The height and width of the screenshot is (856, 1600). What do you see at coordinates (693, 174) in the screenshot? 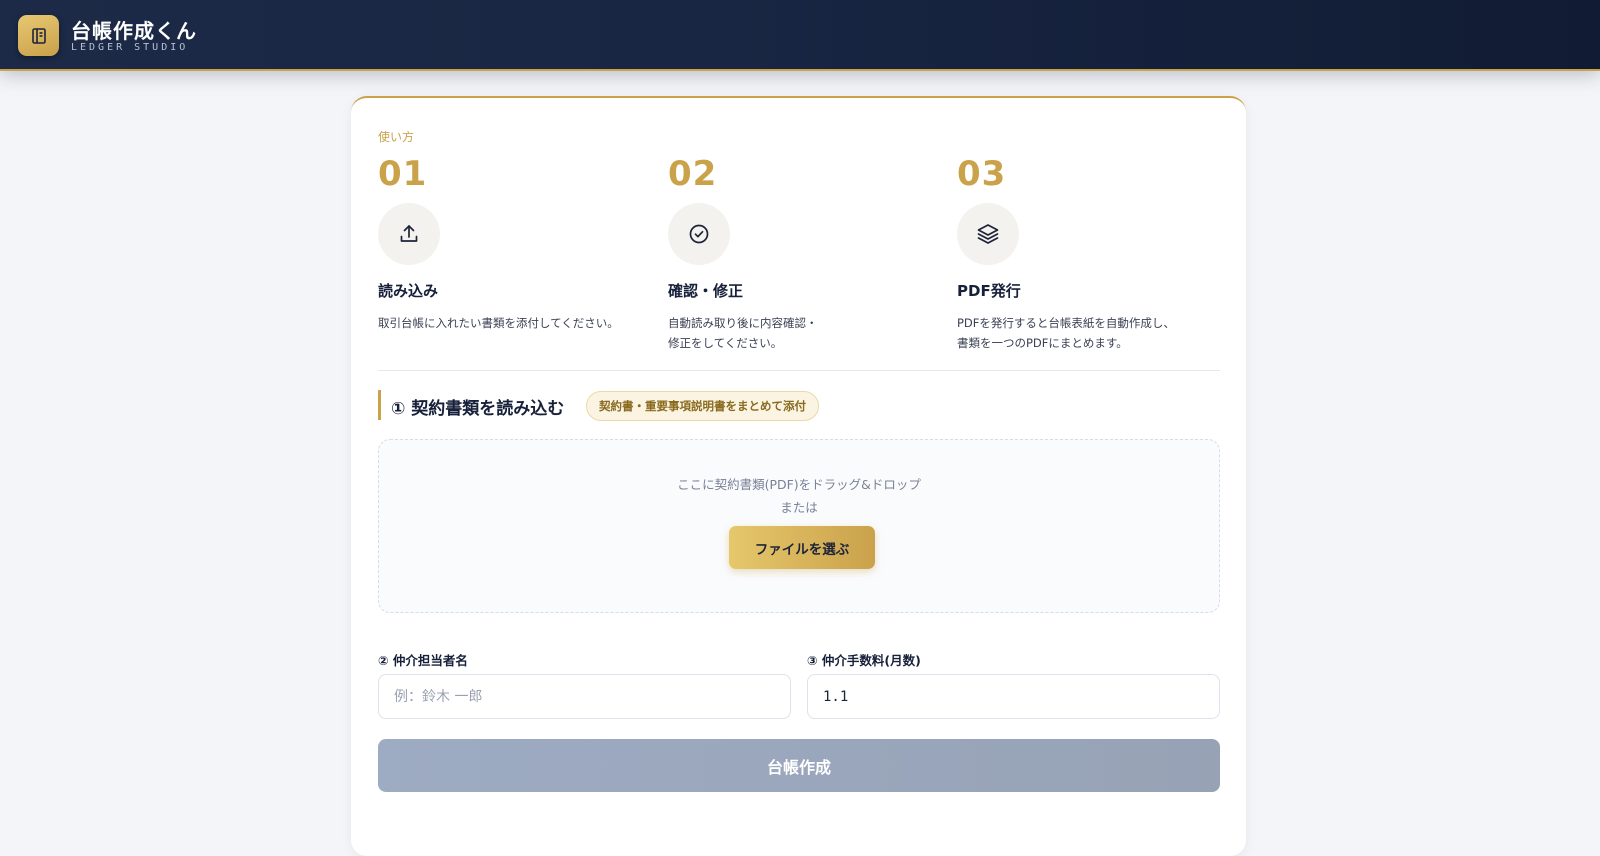
I see `step-number: 02` at bounding box center [693, 174].